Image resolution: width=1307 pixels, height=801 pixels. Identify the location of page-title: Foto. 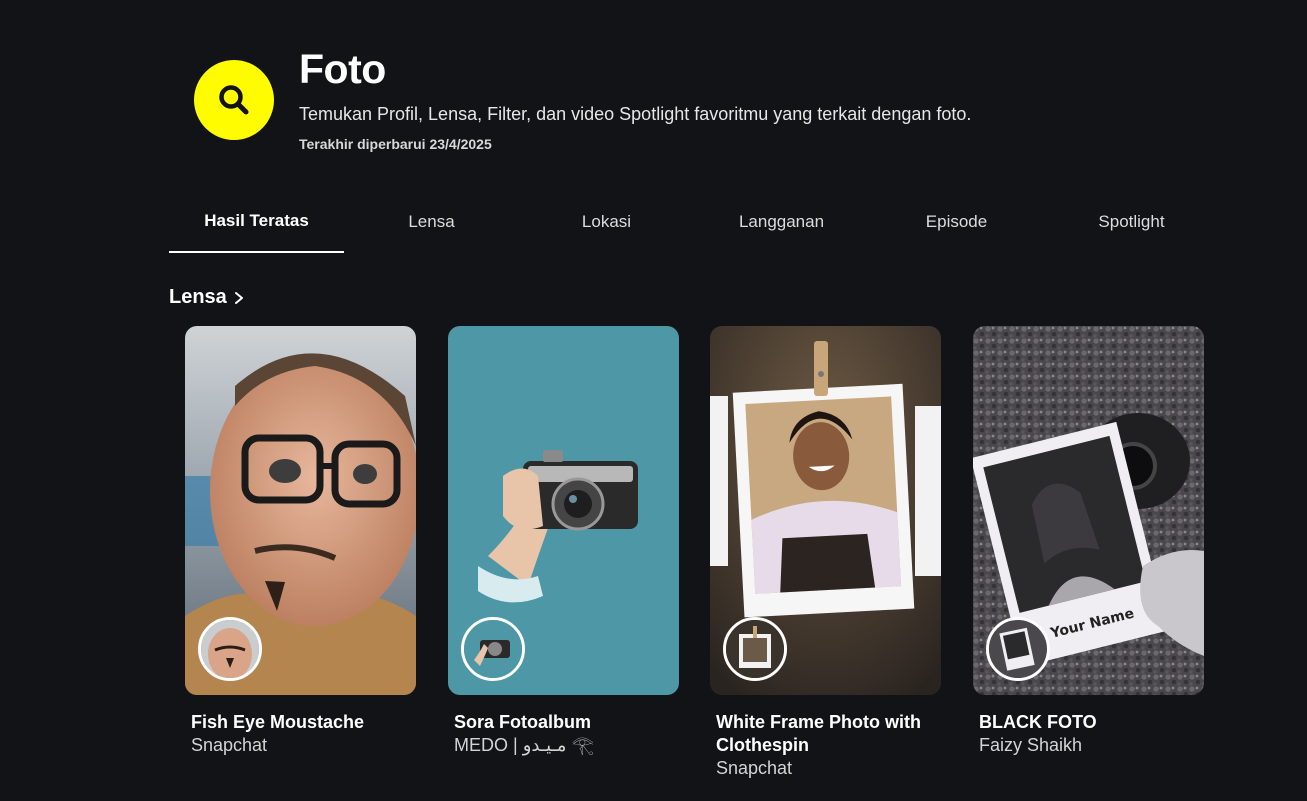
(342, 69).